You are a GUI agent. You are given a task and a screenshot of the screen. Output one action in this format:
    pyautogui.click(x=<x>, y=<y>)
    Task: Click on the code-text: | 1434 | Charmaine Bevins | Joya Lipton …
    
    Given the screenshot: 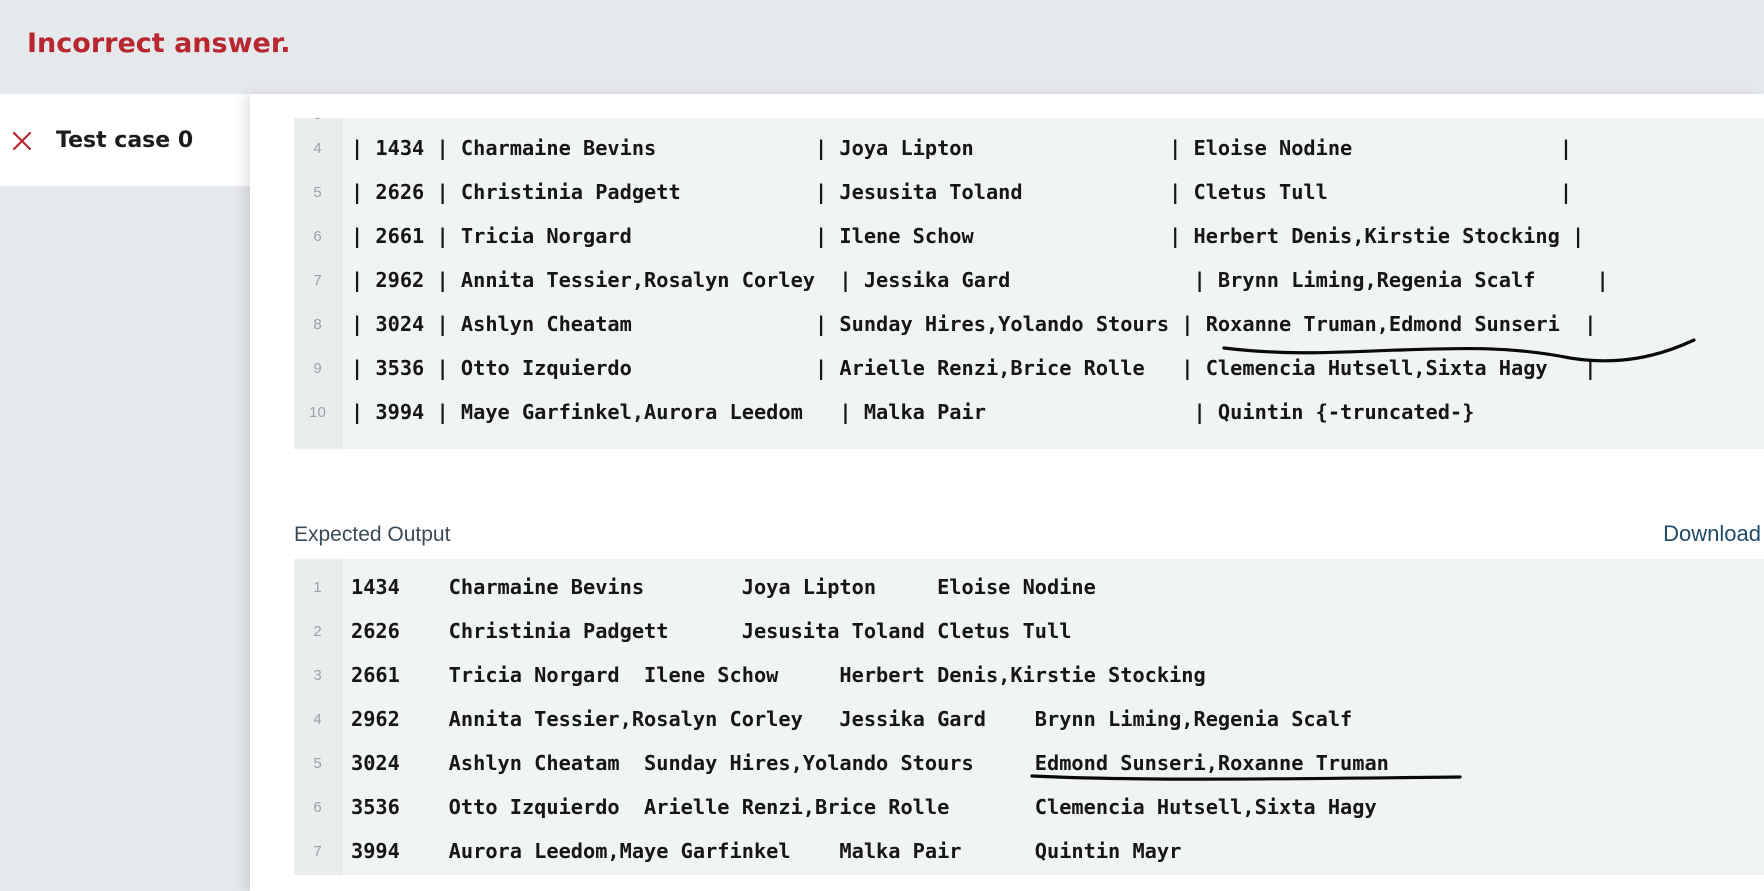 What is the action you would take?
    pyautogui.click(x=962, y=148)
    